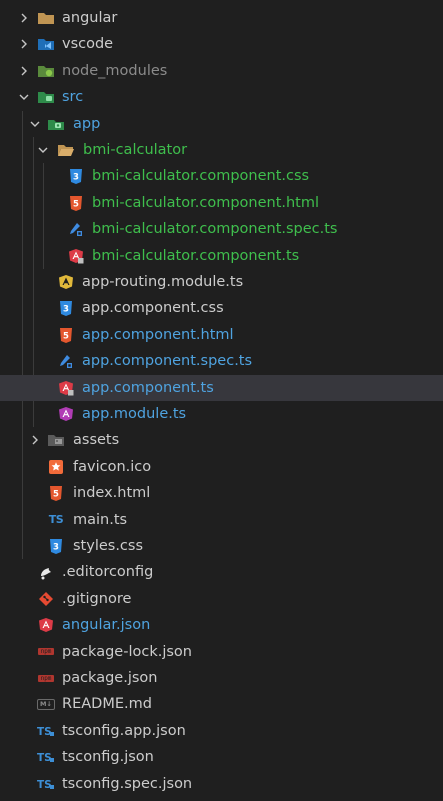 The height and width of the screenshot is (801, 443). Describe the element at coordinates (221, 520) in the screenshot. I see `tree-file-row: TS main.ts` at that location.